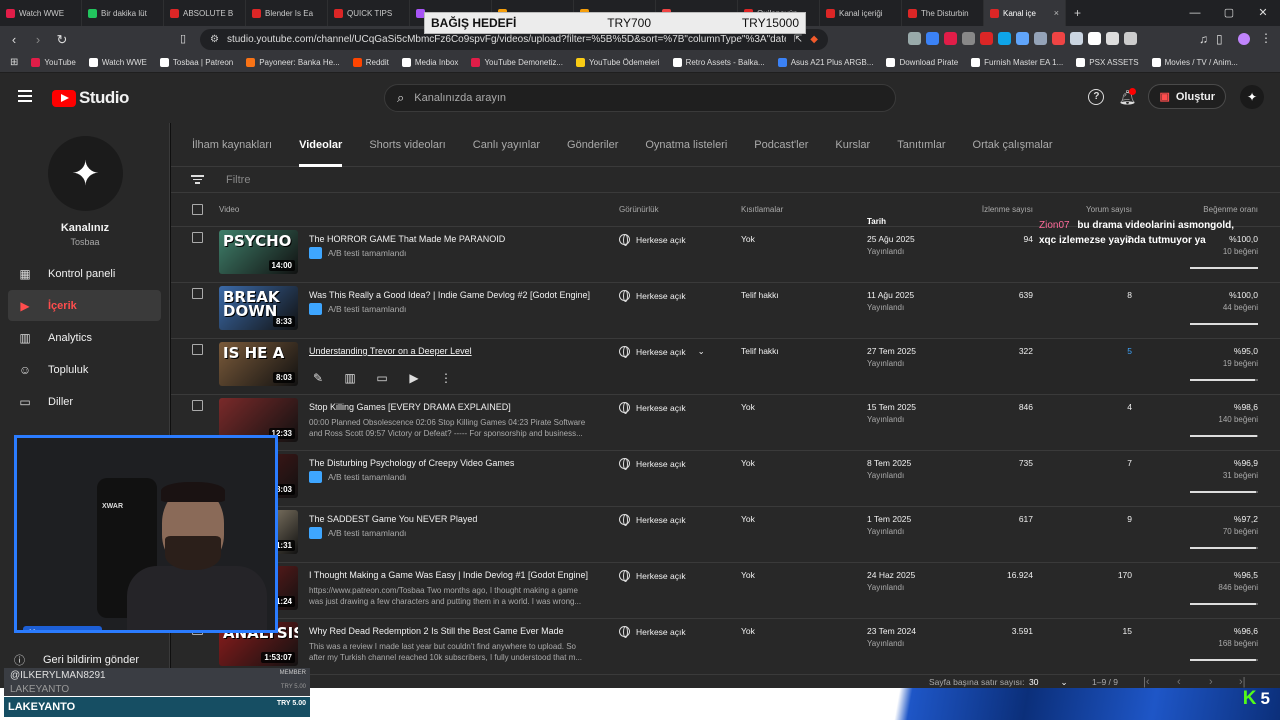  I want to click on next-page-icon: ›, so click(1211, 682).